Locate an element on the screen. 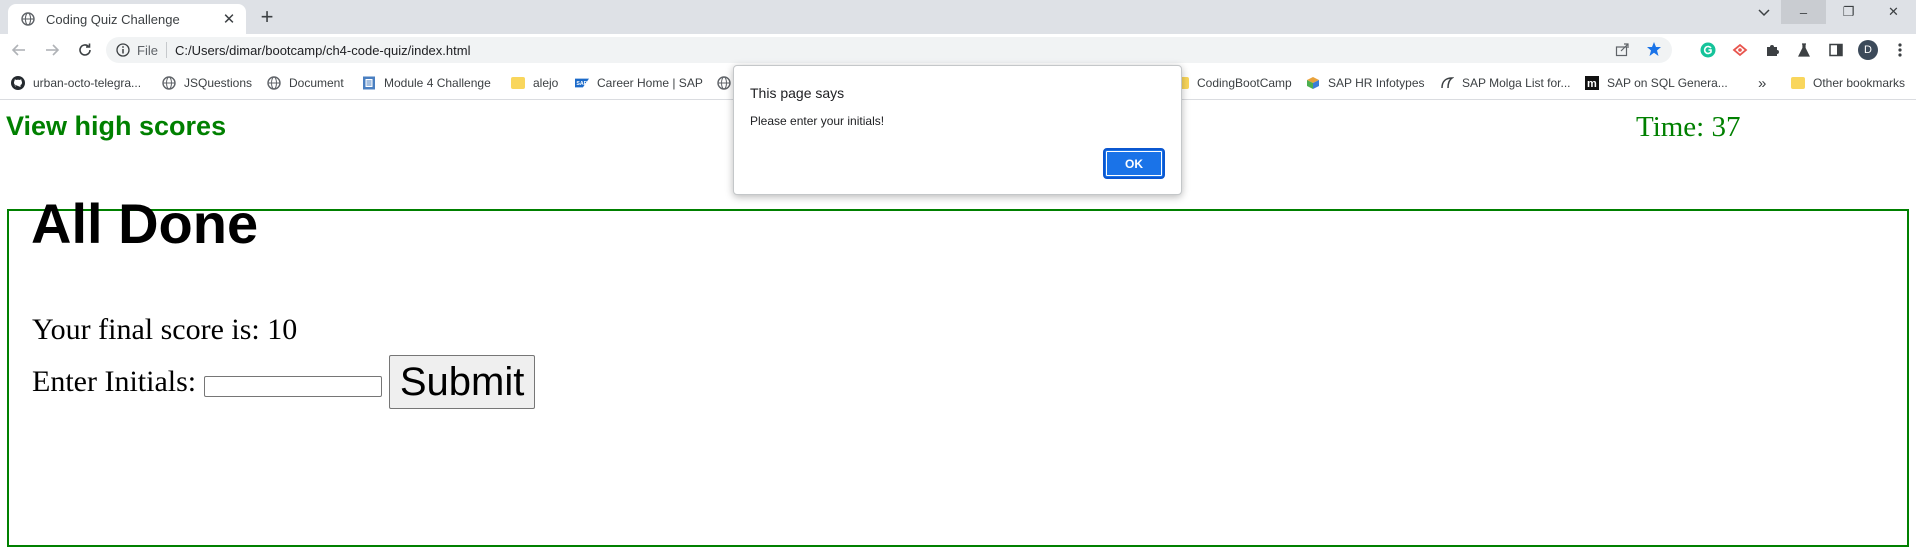 This screenshot has width=1916, height=560. svg-text: m is located at coordinates (1592, 84).